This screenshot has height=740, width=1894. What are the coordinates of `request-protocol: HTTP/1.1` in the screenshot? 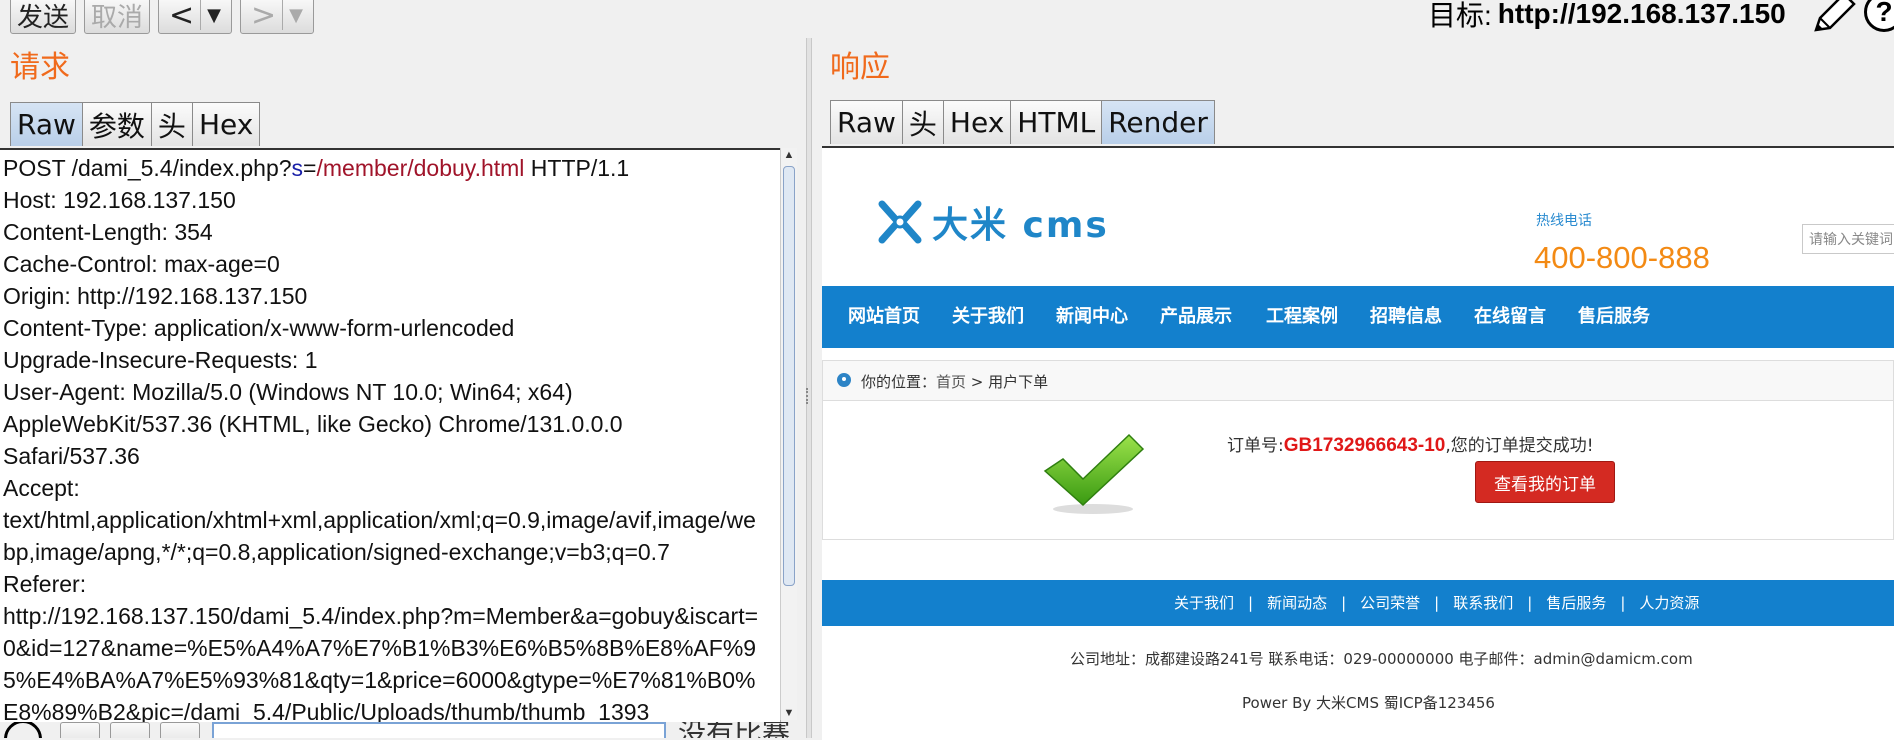 It's located at (577, 168).